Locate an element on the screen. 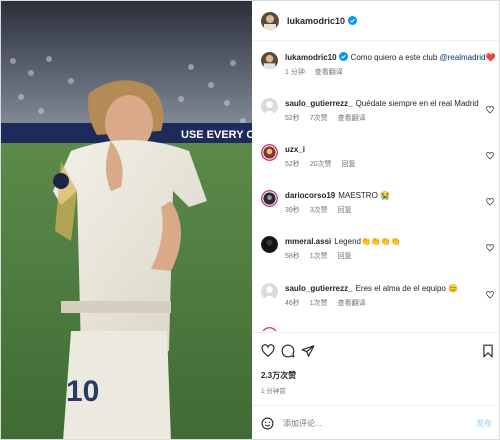  add-comment-input is located at coordinates (379, 423).